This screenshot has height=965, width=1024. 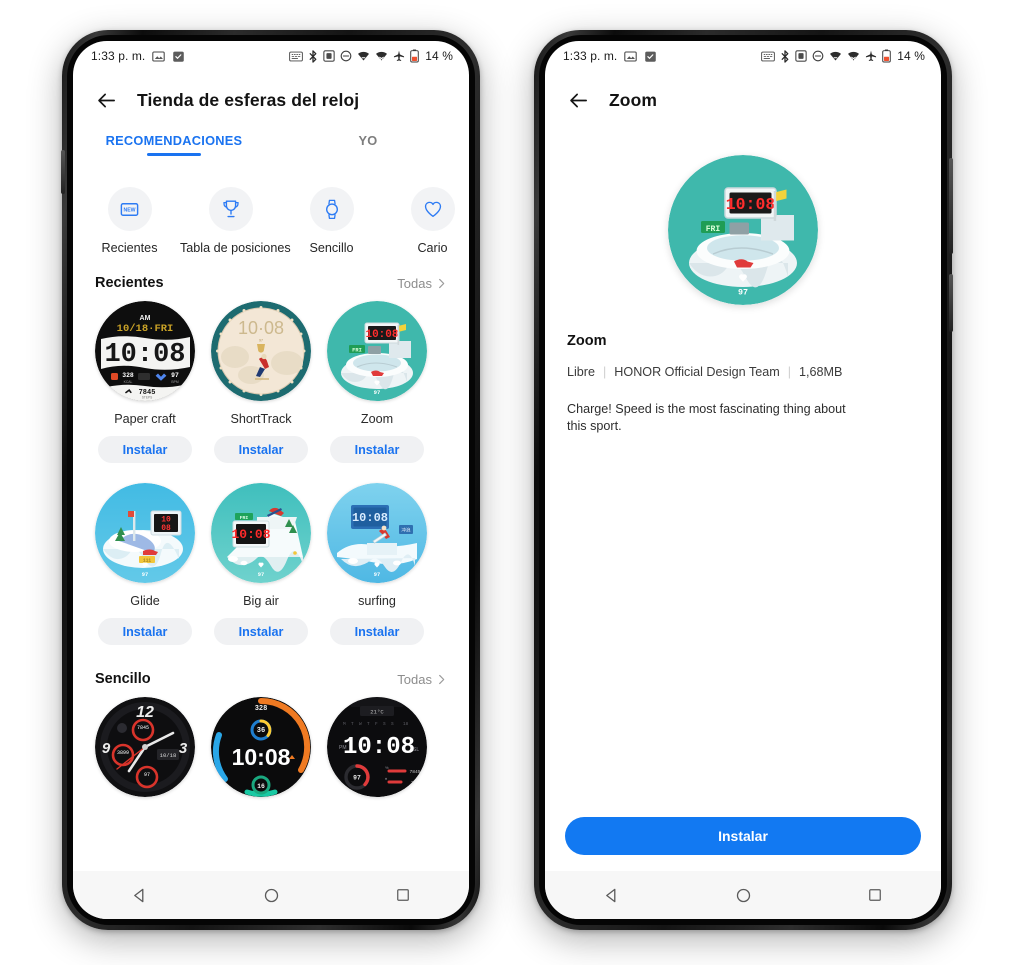 I want to click on section-header-recientes: Recientes Todas, so click(x=271, y=281).